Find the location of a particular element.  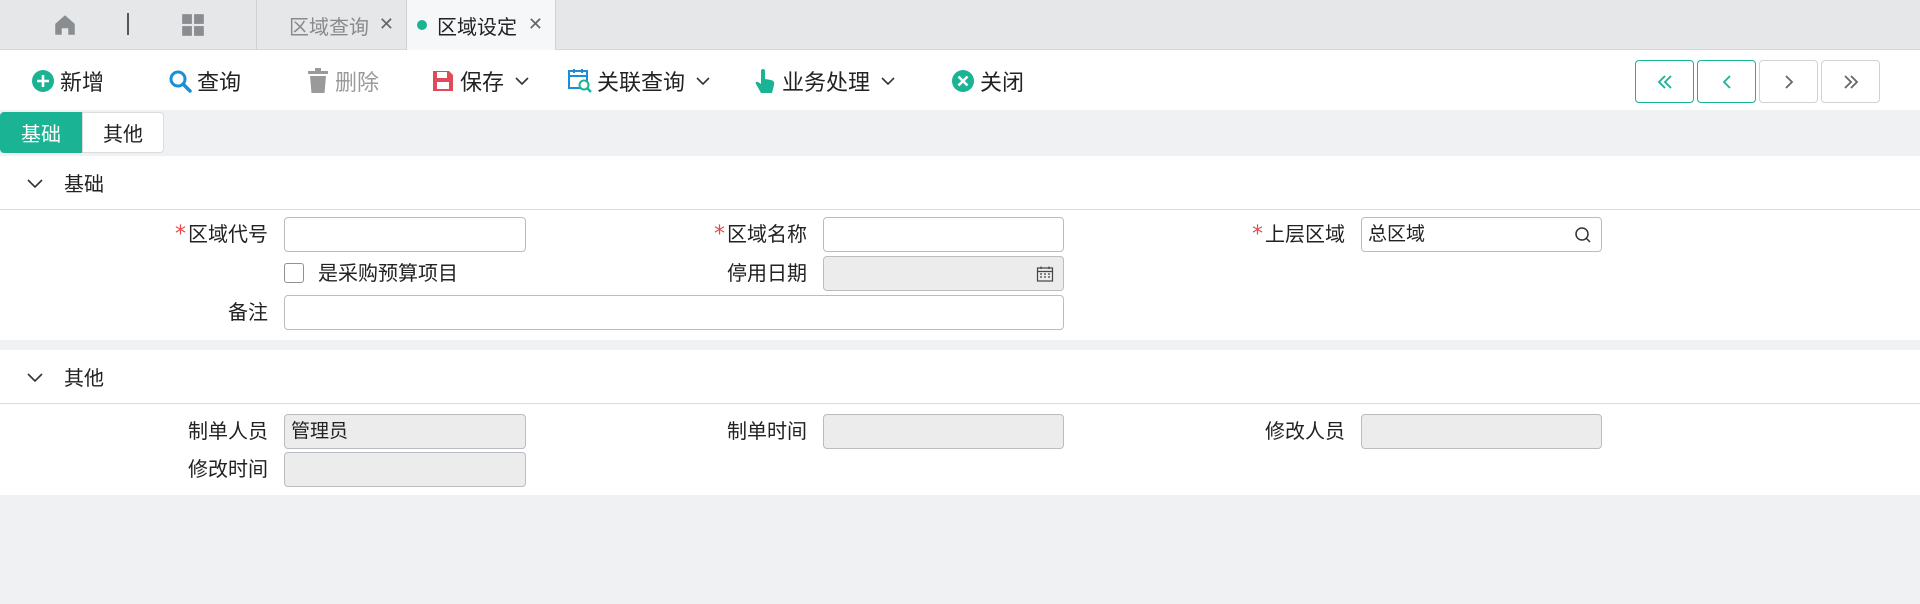

new-button: 新增 is located at coordinates (67, 81).